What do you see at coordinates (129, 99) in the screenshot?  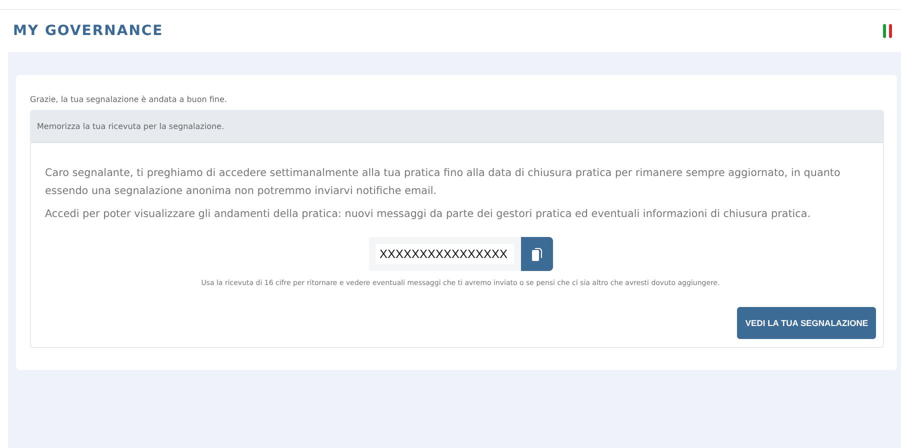 I see `success-message: Grazie, la tua segnalazione è andata a buon fine.` at bounding box center [129, 99].